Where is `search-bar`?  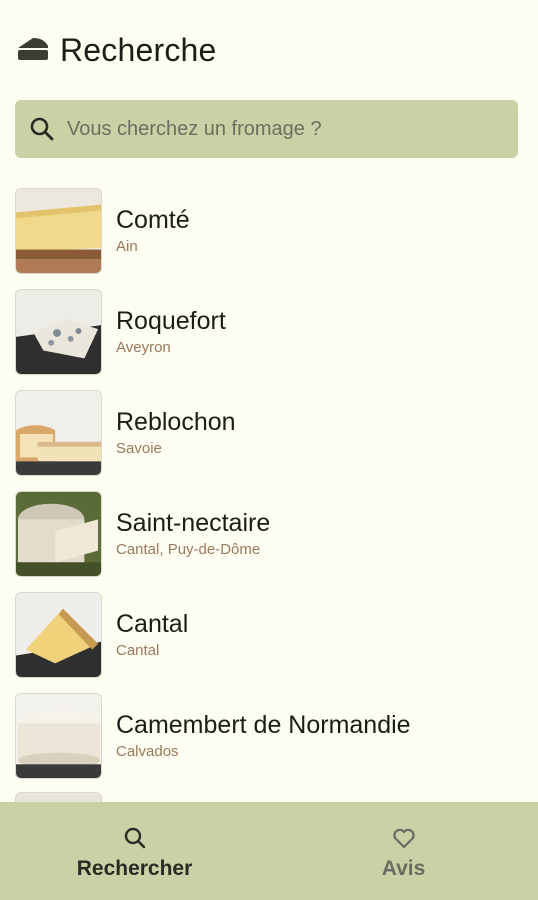 search-bar is located at coordinates (266, 129).